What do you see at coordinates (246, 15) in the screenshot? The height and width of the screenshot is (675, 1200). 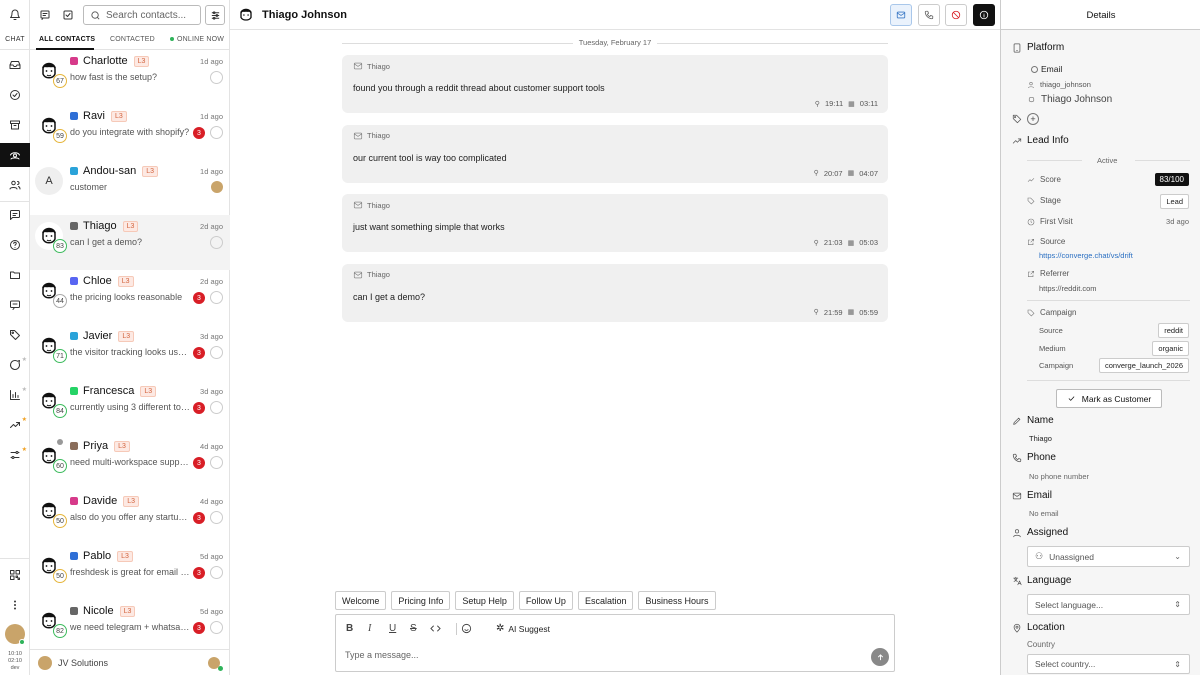 I see `contact-avatar` at bounding box center [246, 15].